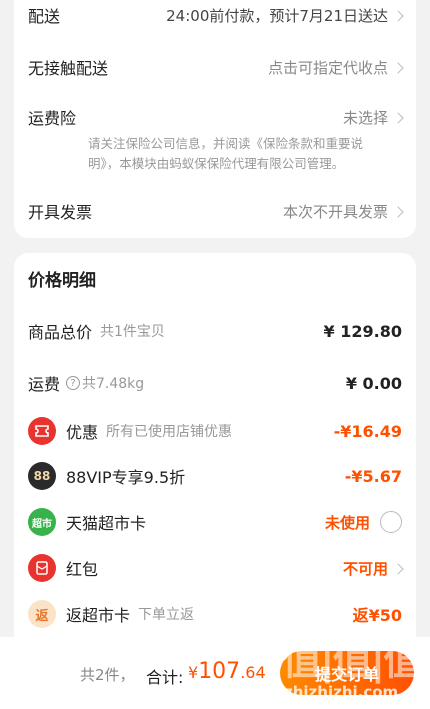 Image resolution: width=430 pixels, height=709 pixels. I want to click on goods-total-sub: 共1件宝贝, so click(132, 332).